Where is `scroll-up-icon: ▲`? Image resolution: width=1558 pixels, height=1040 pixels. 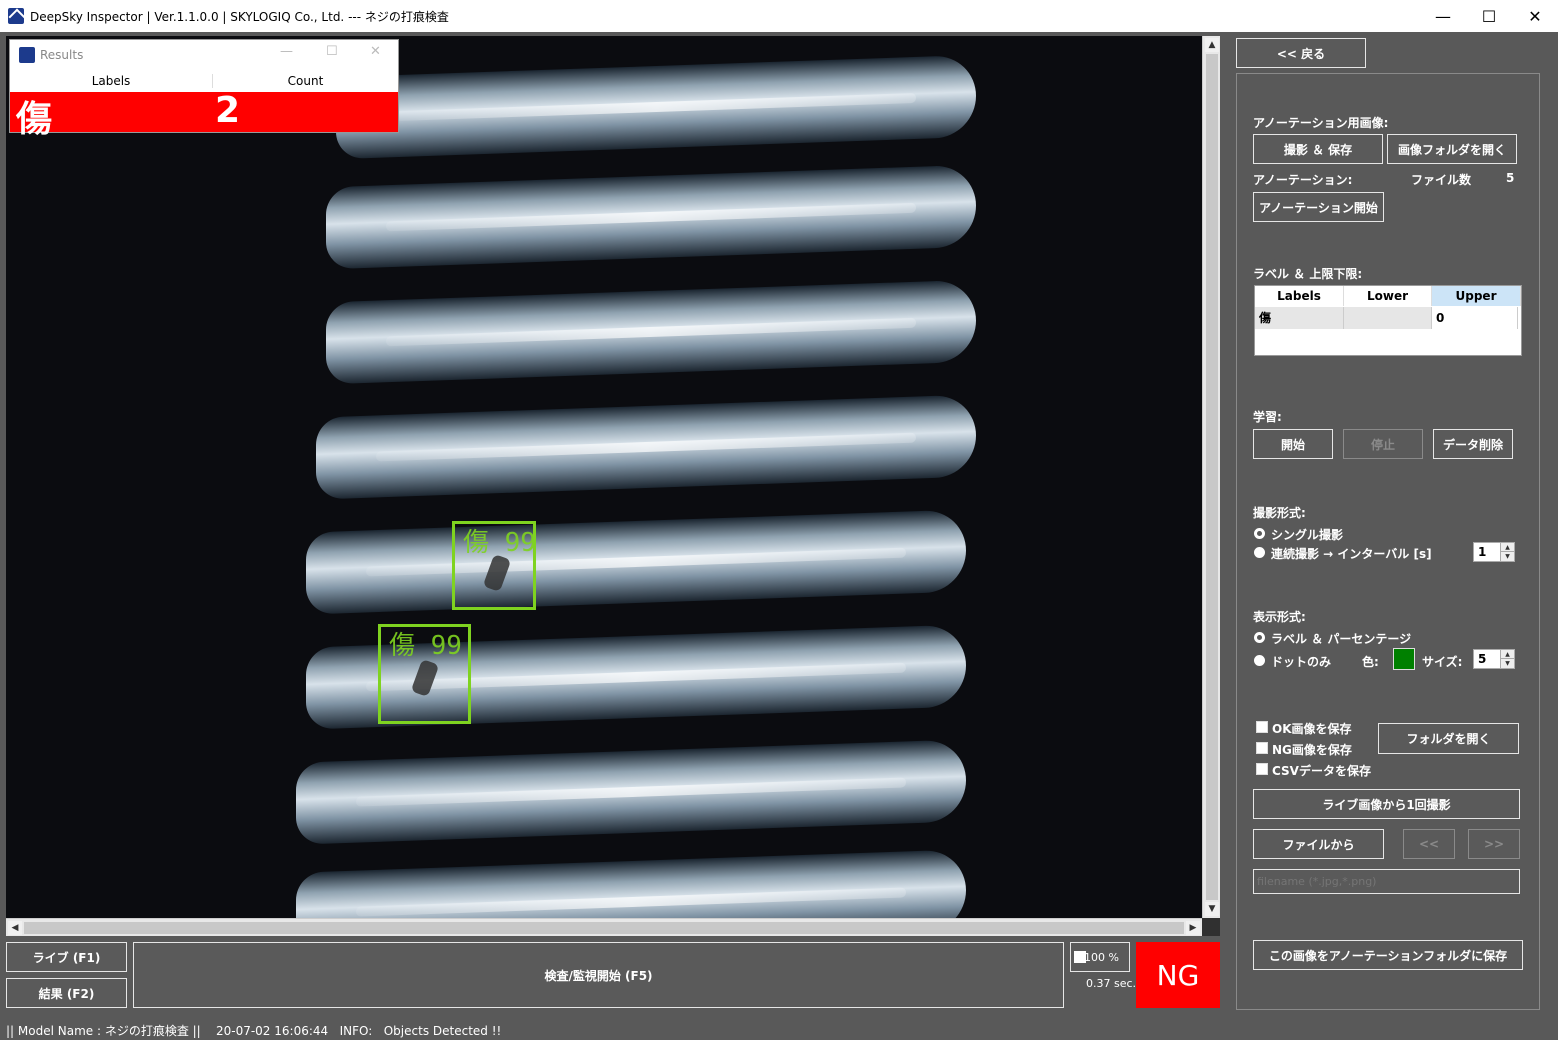 scroll-up-icon: ▲ is located at coordinates (1212, 45).